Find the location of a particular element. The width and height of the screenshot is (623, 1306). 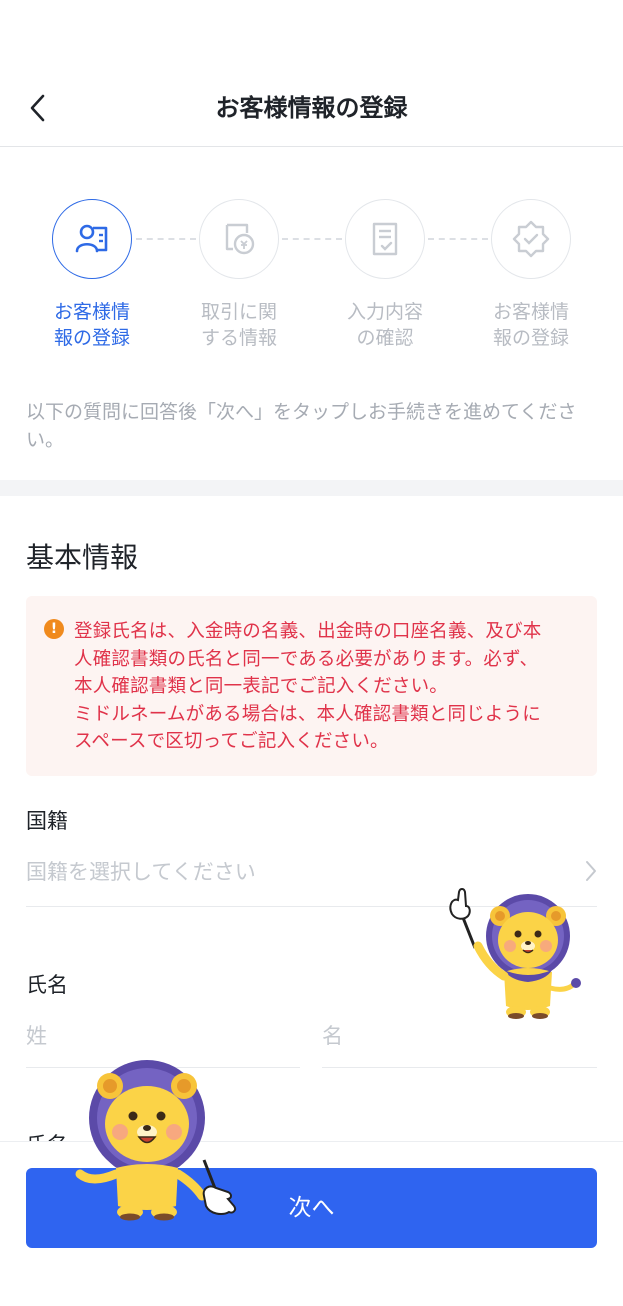

step-label: 入力内容 の確認 is located at coordinates (384, 325).